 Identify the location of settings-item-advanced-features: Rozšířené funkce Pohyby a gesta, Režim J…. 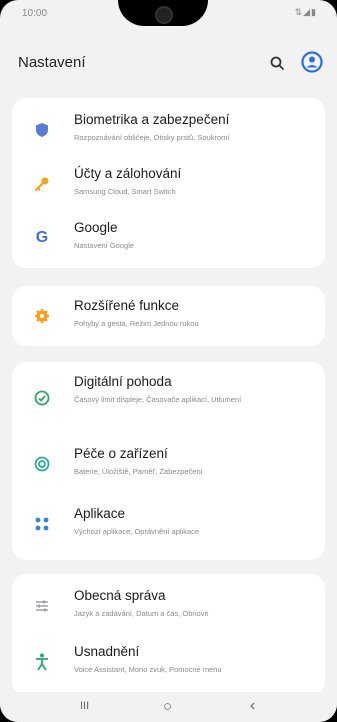
(168, 316).